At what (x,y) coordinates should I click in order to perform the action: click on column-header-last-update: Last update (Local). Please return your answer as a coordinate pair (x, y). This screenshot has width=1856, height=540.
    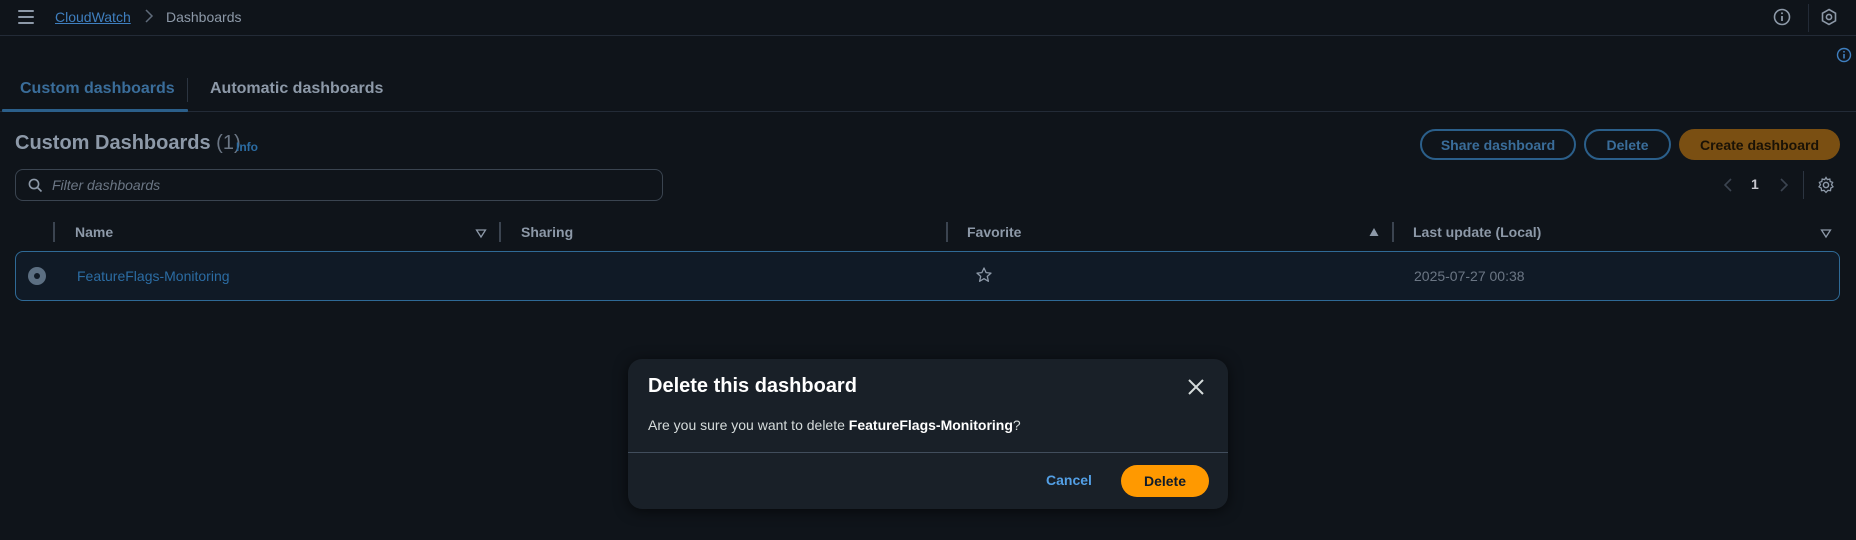
    Looking at the image, I should click on (1477, 232).